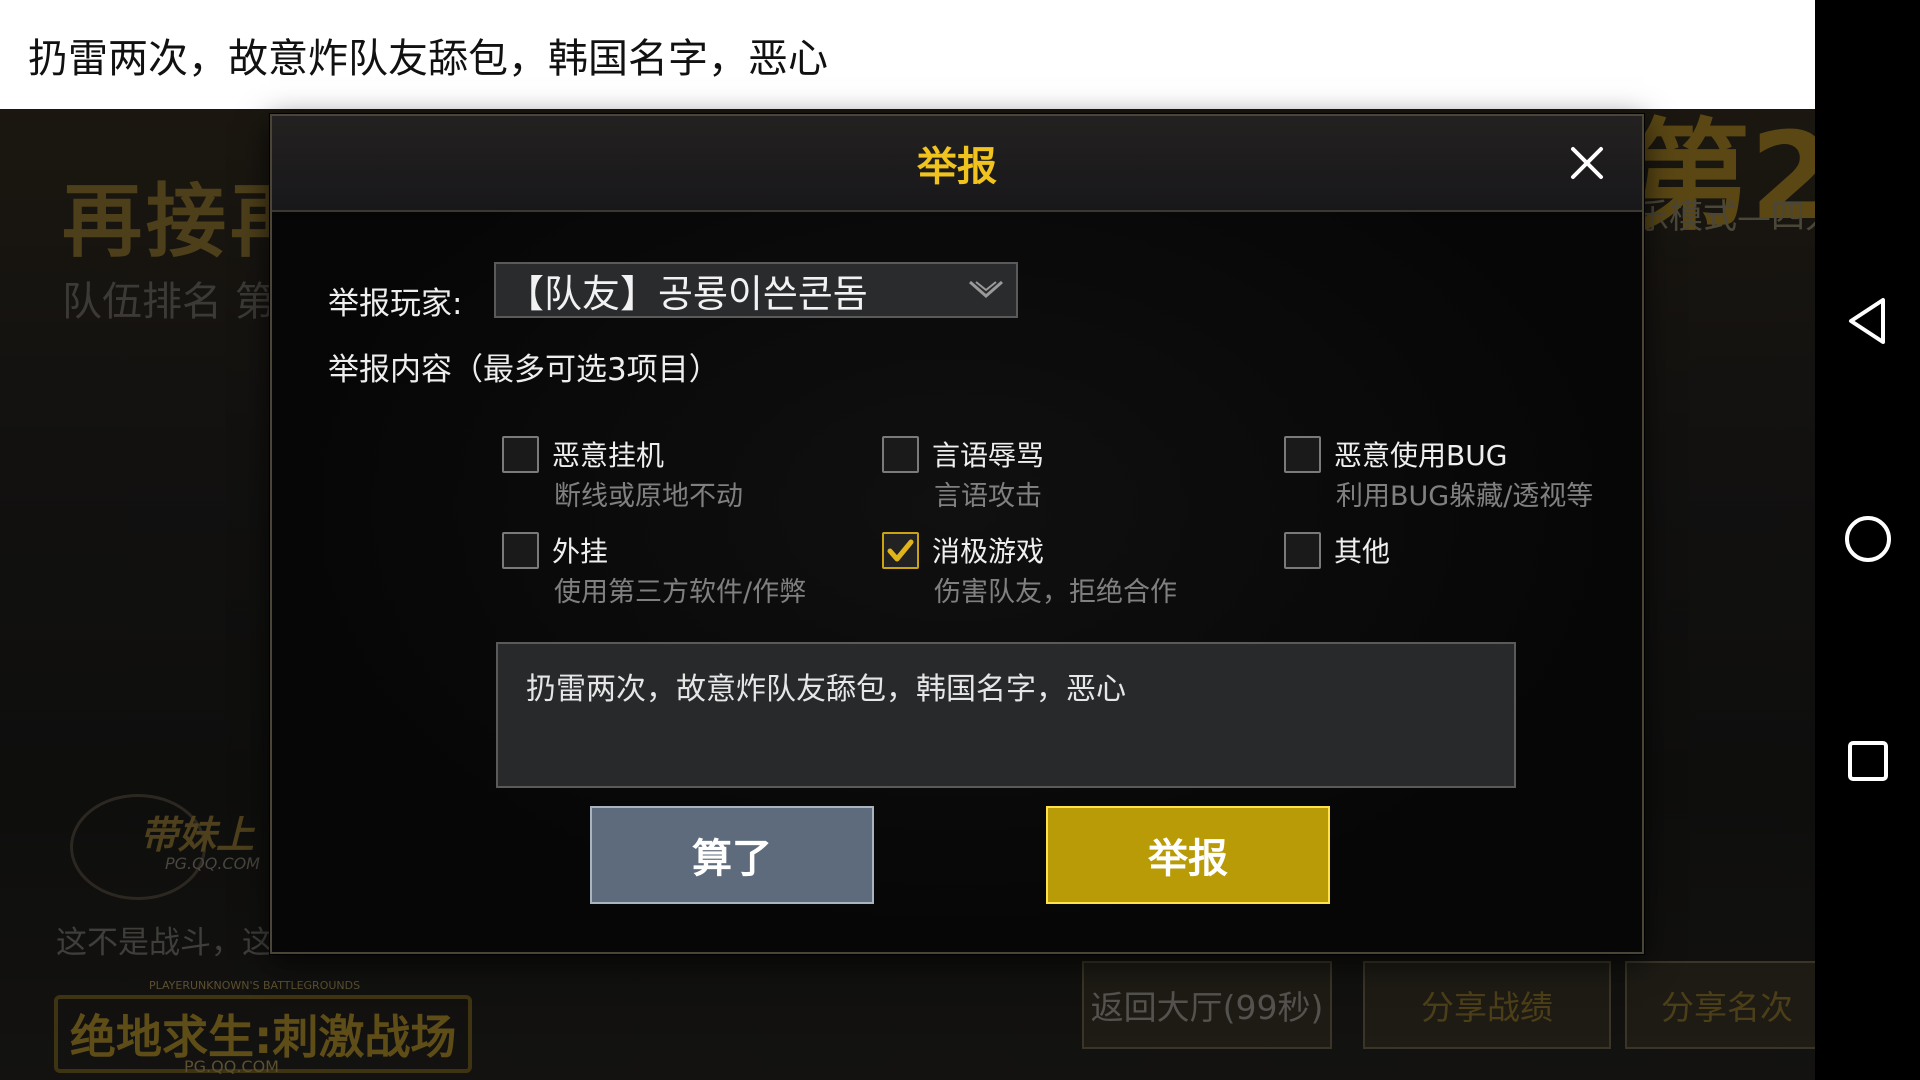 The height and width of the screenshot is (1080, 1920). What do you see at coordinates (1006, 715) in the screenshot?
I see `report-description-textarea: 扔雷两次，故意炸队友舔包，韩国名字，恶心` at bounding box center [1006, 715].